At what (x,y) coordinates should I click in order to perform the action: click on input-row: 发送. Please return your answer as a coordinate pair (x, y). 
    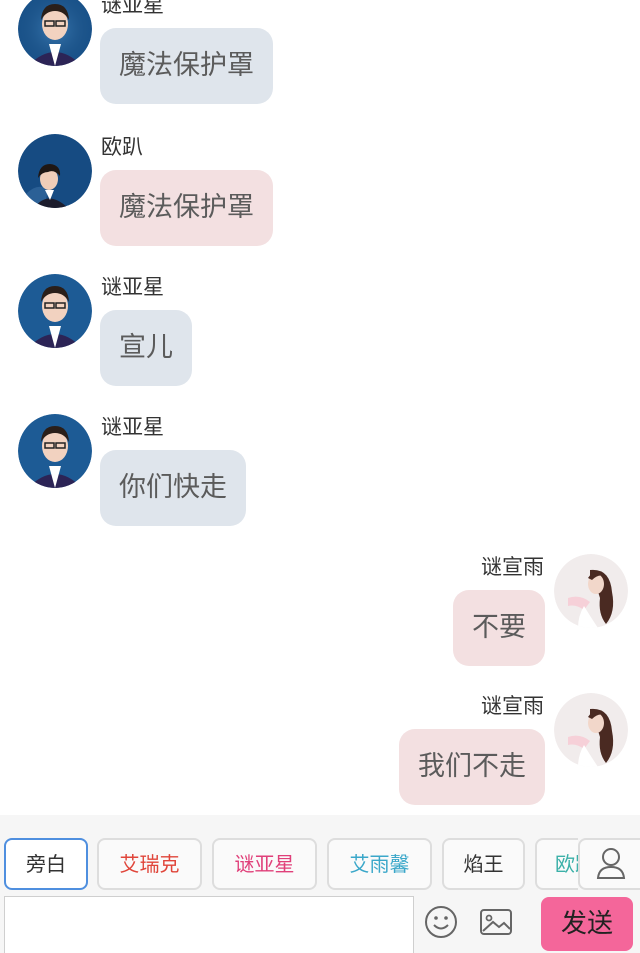
    Looking at the image, I should click on (320, 923).